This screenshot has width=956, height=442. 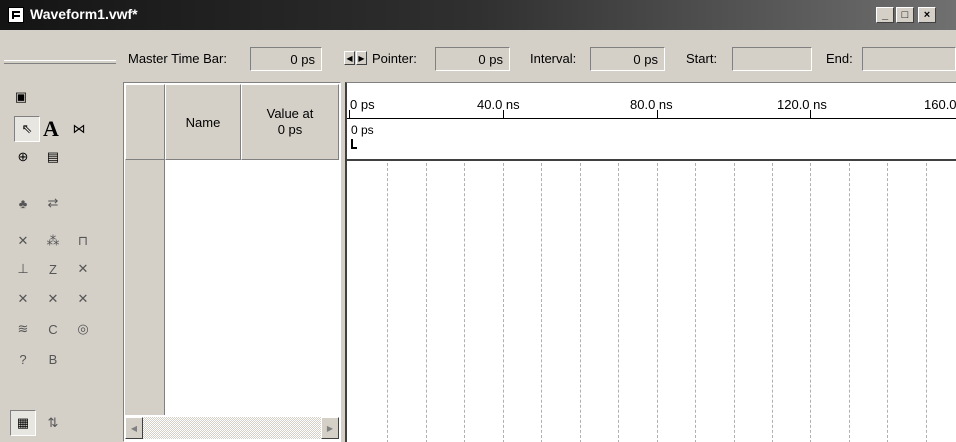 I want to click on interval-label: Interval:, so click(x=553, y=58).